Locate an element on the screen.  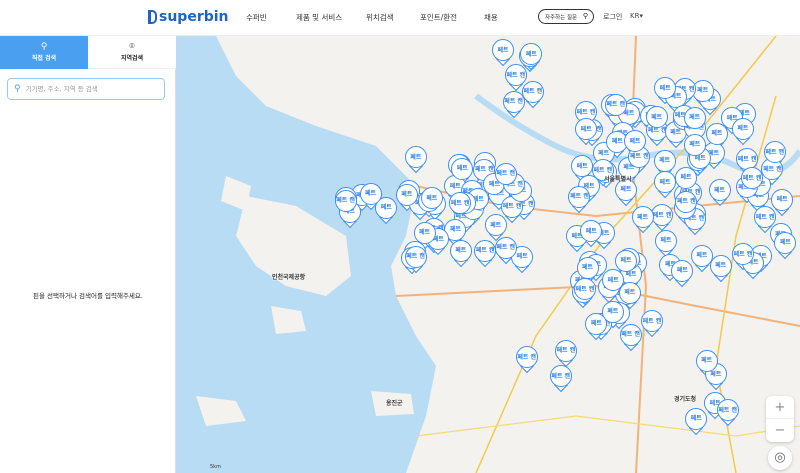
nav-points: 포인트/환전 is located at coordinates (438, 17).